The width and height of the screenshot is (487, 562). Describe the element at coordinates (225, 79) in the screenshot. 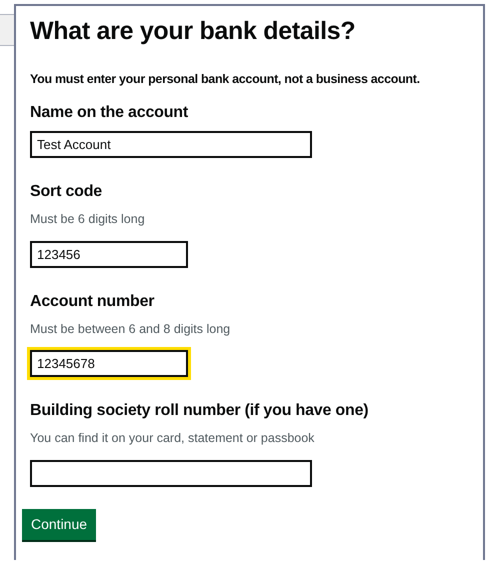

I see `intro-text: You must enter your personal bank account, not a business account.` at that location.